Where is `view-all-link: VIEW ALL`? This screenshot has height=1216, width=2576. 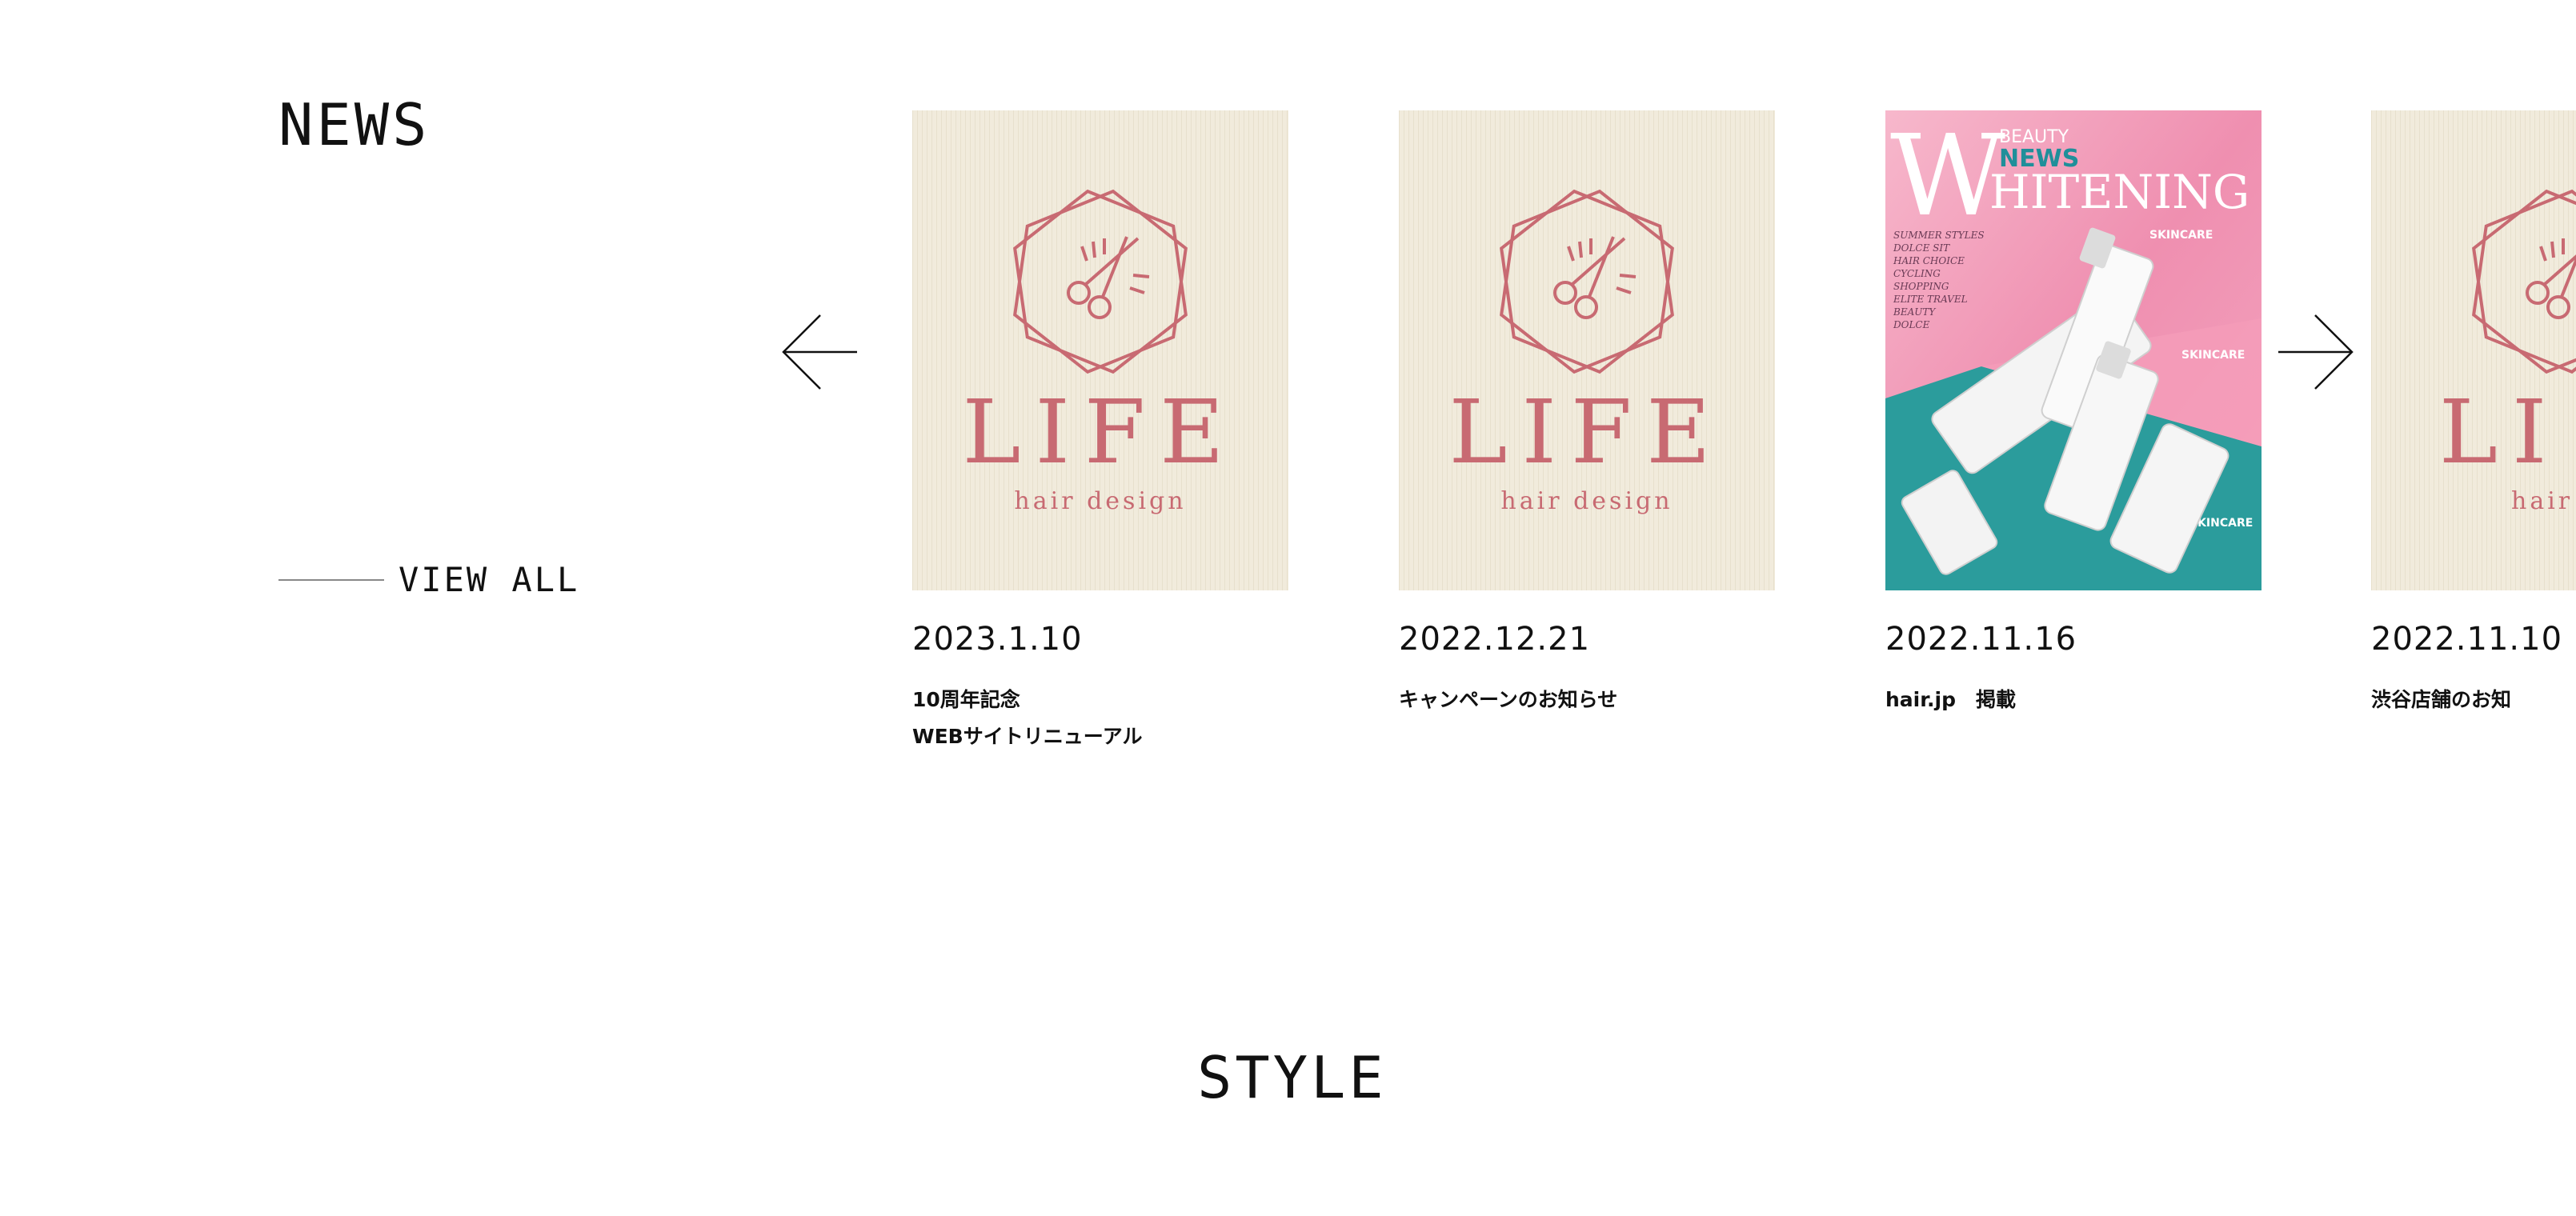
view-all-link: VIEW ALL is located at coordinates (428, 579).